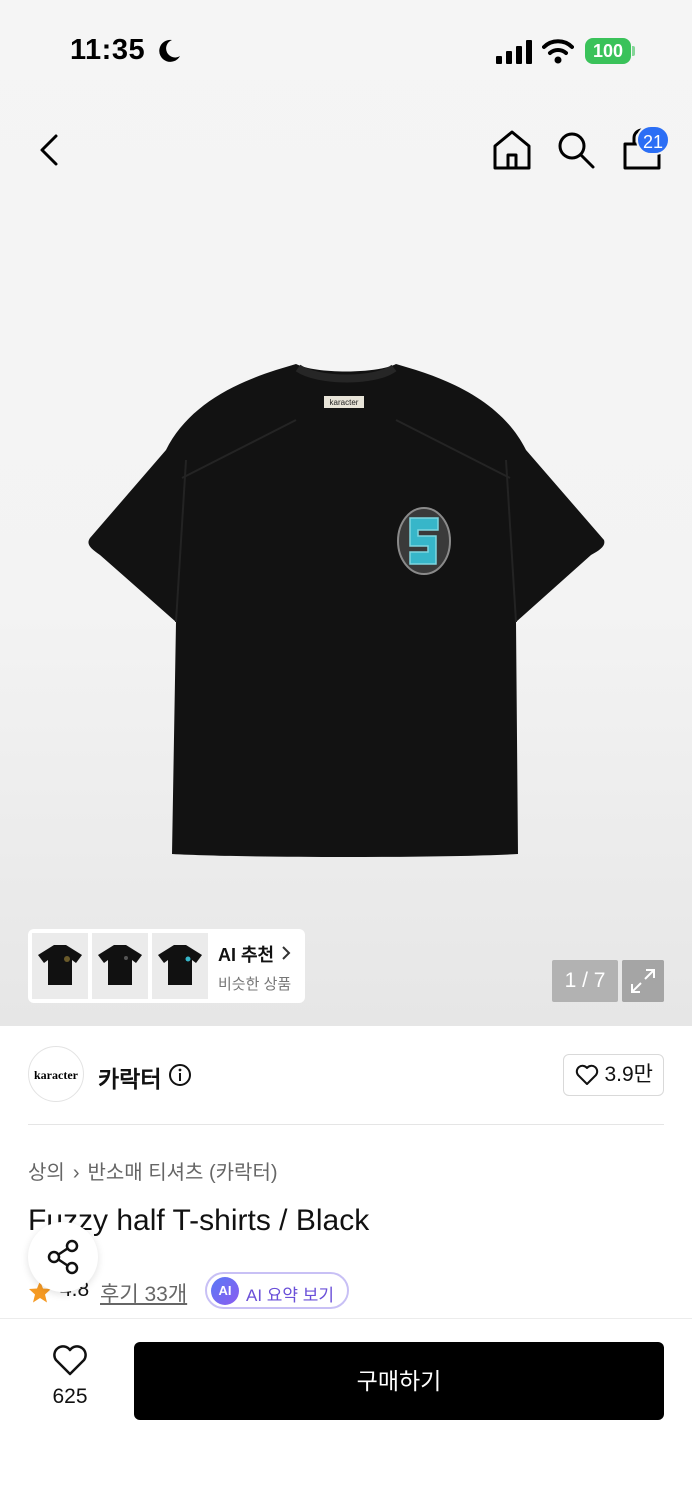 The height and width of the screenshot is (1500, 692). What do you see at coordinates (346, 1075) in the screenshot?
I see `brand-row: karacter 카락터 3.9만` at bounding box center [346, 1075].